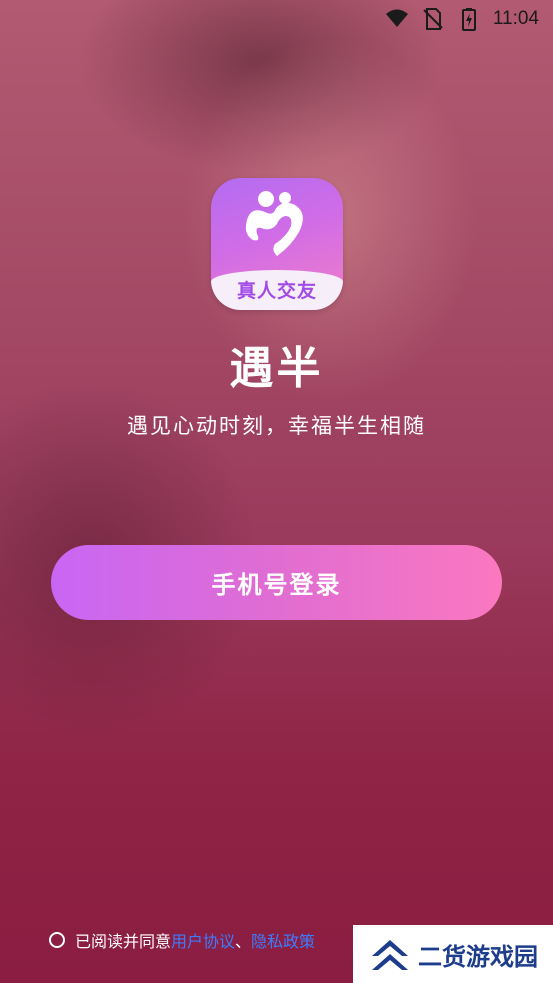  Describe the element at coordinates (396, 18) in the screenshot. I see `wifi-icon` at that location.